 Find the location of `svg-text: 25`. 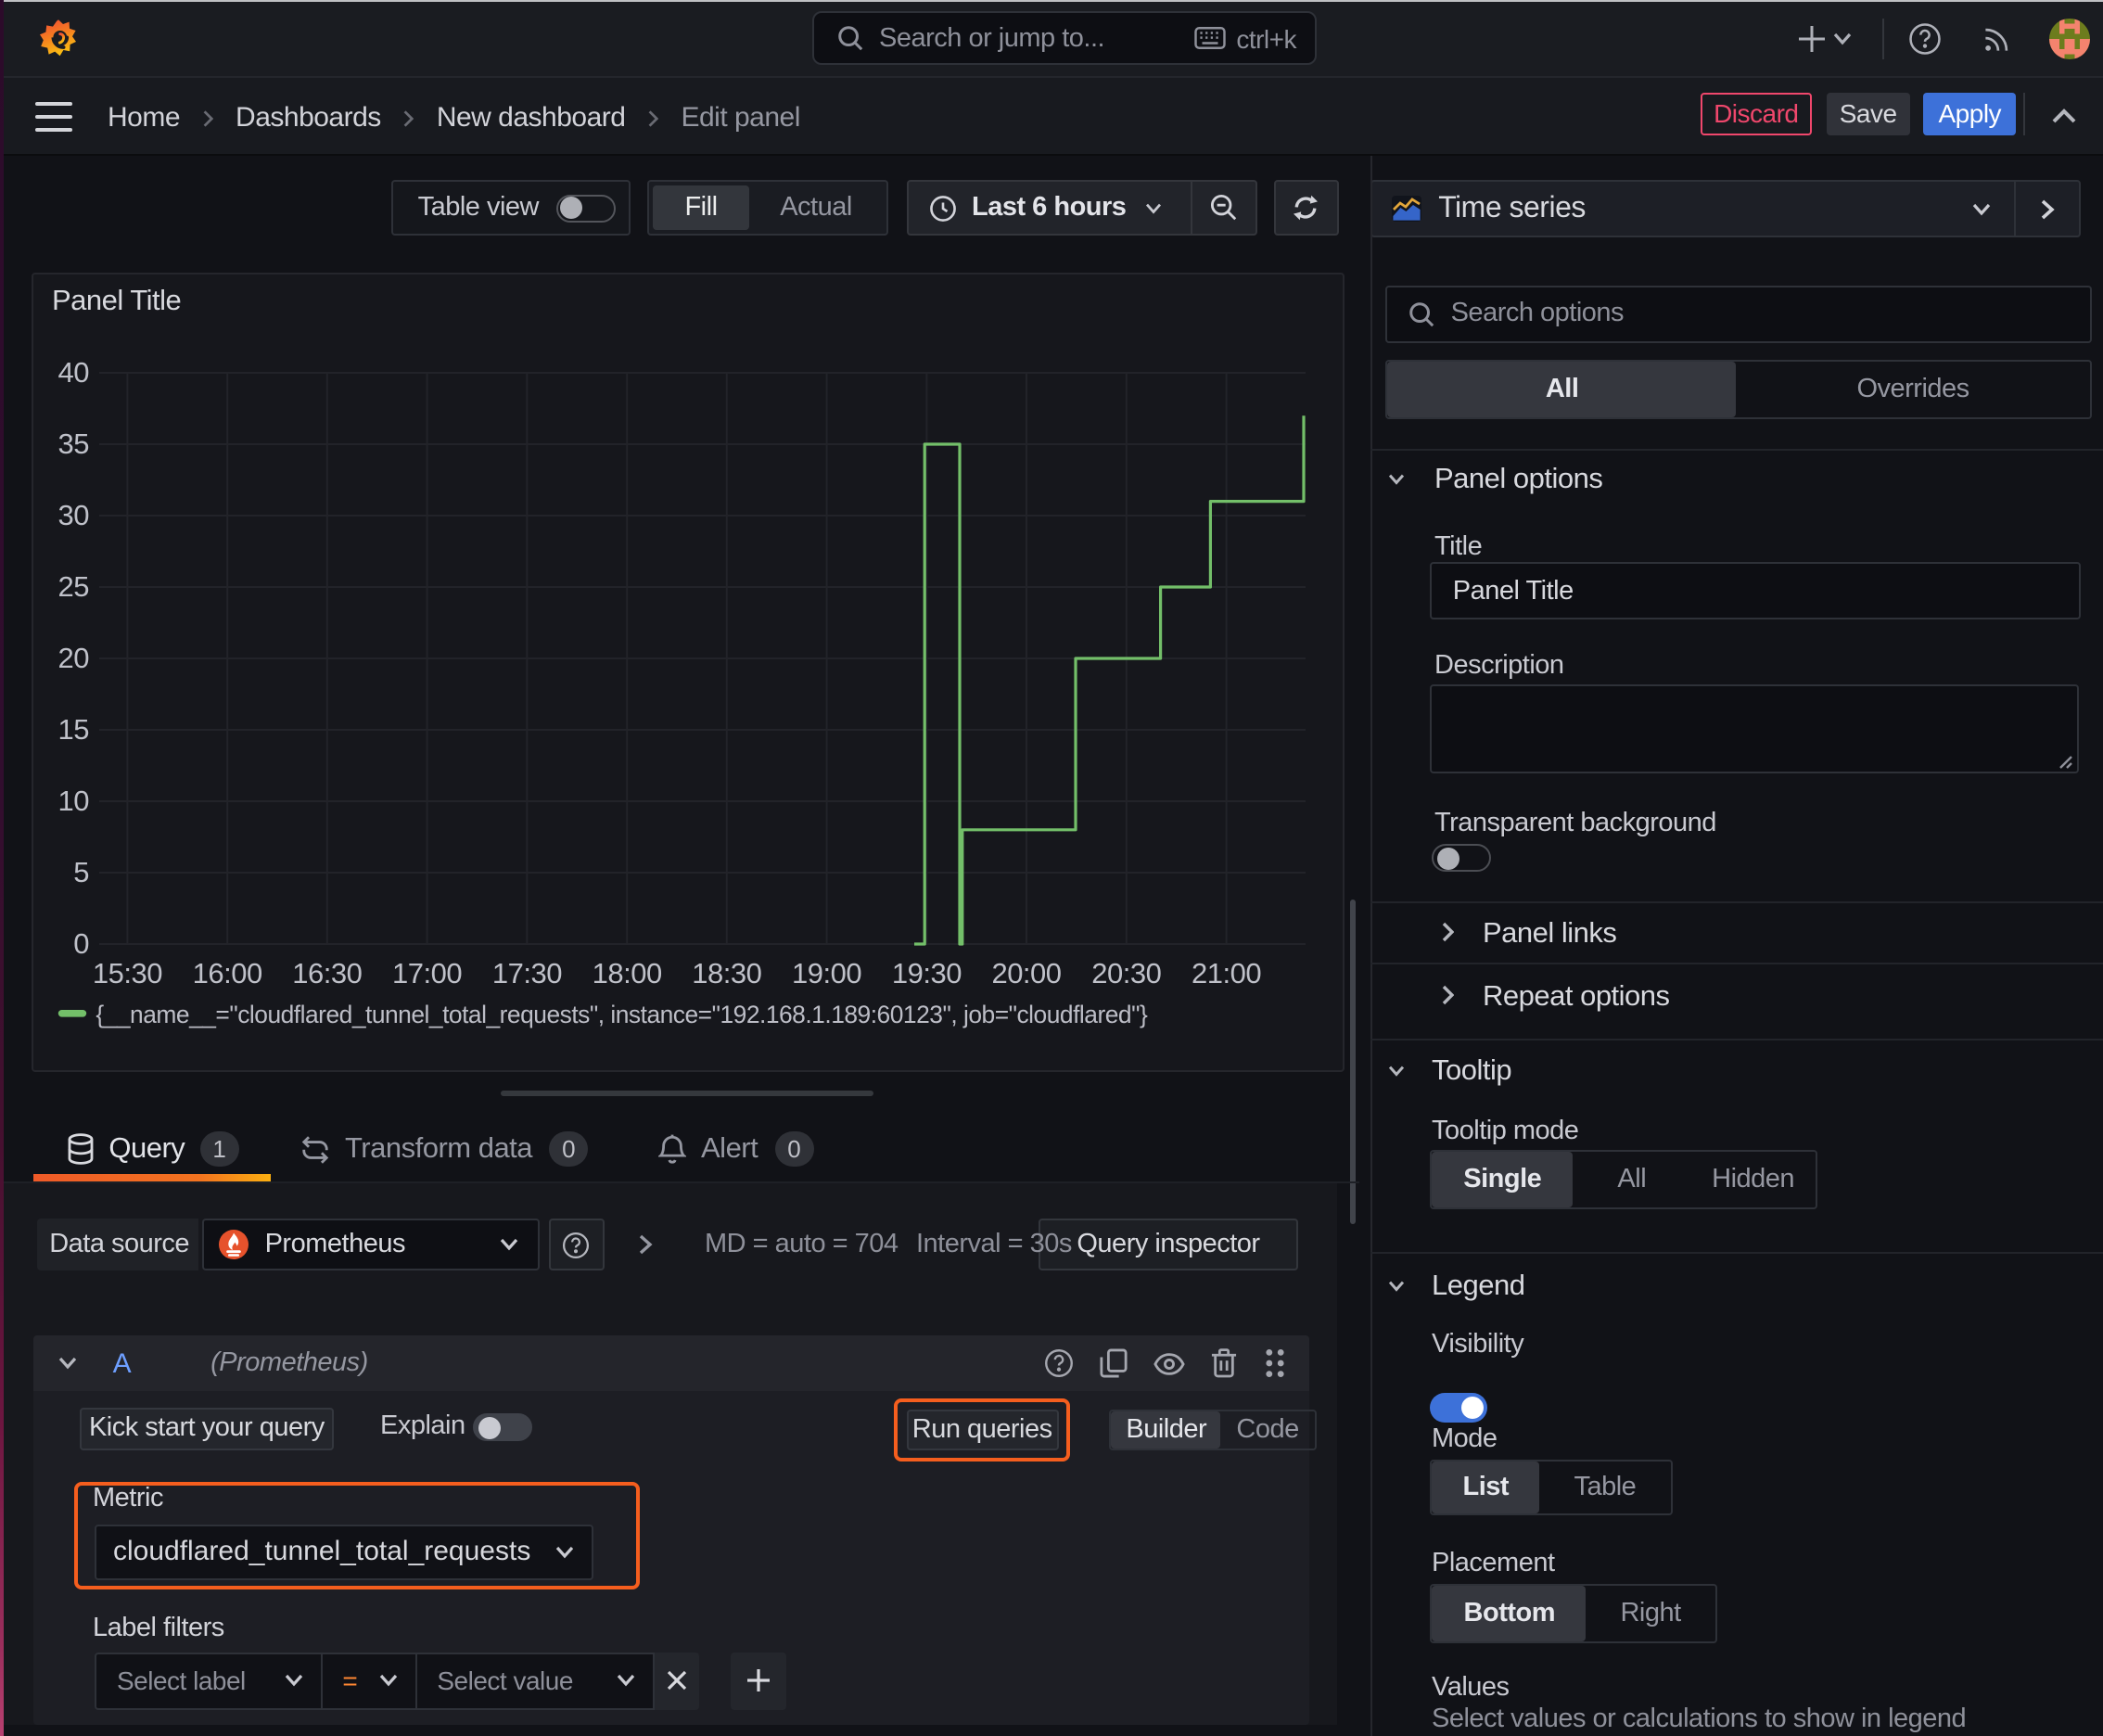

svg-text: 25 is located at coordinates (73, 586).